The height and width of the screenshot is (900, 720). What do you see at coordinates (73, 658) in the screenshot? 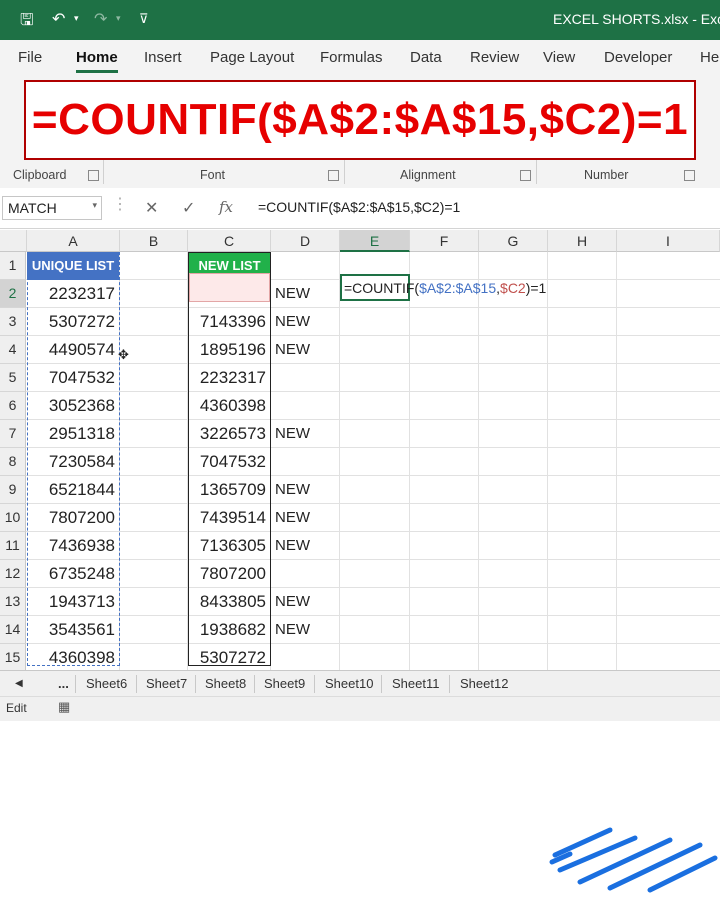
I see `cell-a15: 4360398` at bounding box center [73, 658].